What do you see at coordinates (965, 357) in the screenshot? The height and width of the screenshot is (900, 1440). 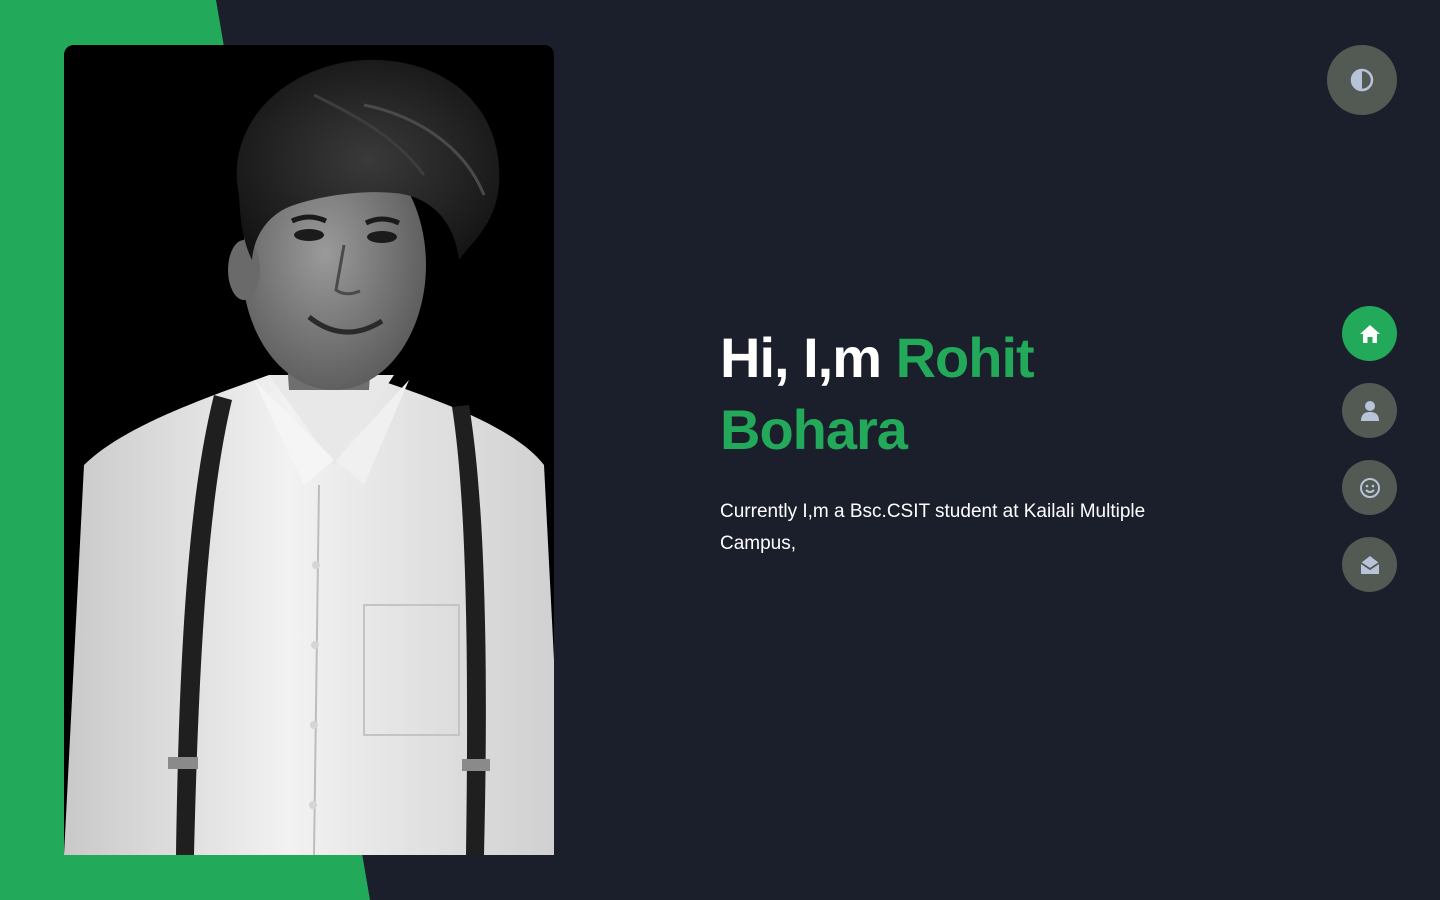 I see `first-name: Rohit` at bounding box center [965, 357].